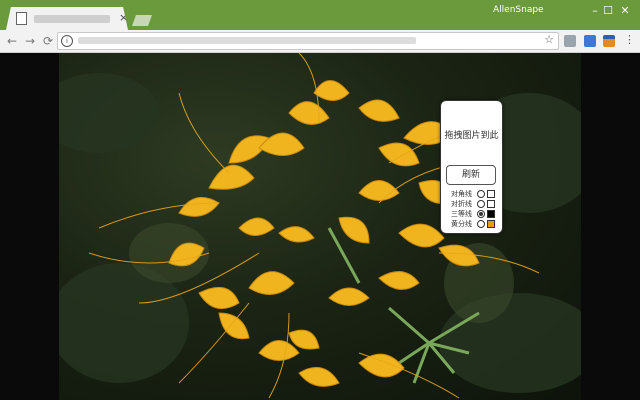  Describe the element at coordinates (473, 194) in the screenshot. I see `option-diagonal: 对角线` at that location.